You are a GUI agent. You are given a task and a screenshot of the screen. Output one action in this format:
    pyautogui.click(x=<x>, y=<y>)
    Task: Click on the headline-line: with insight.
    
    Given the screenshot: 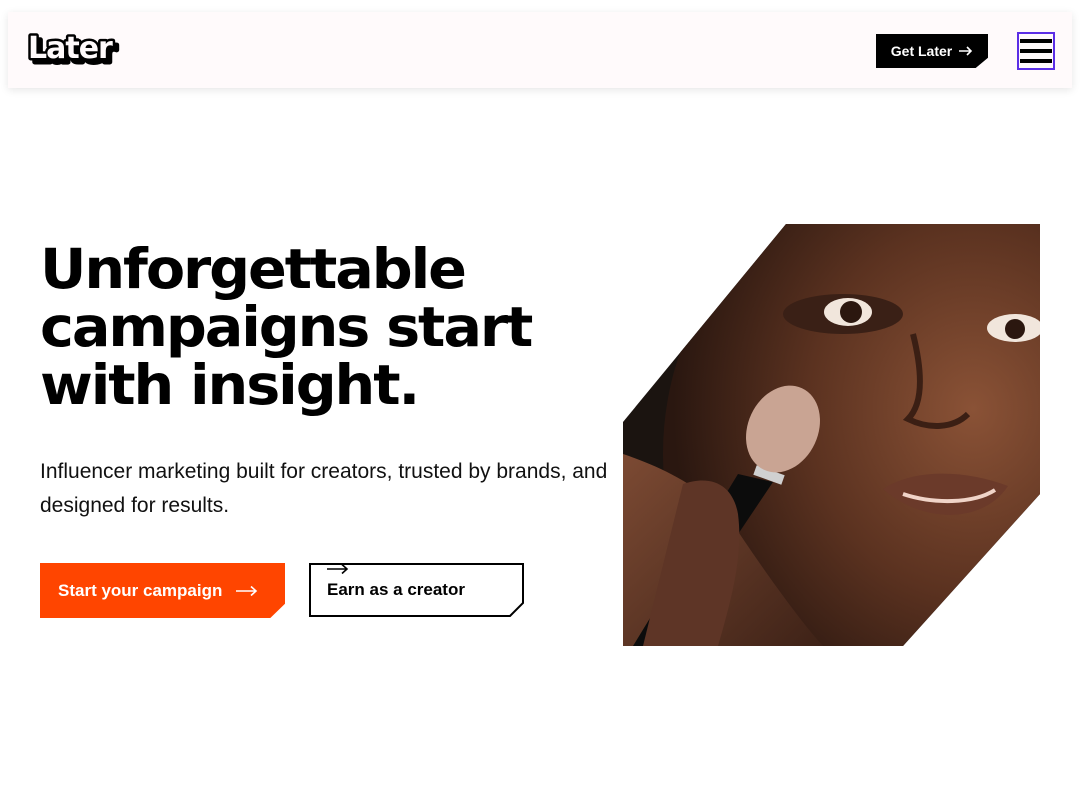 What is the action you would take?
    pyautogui.click(x=230, y=385)
    